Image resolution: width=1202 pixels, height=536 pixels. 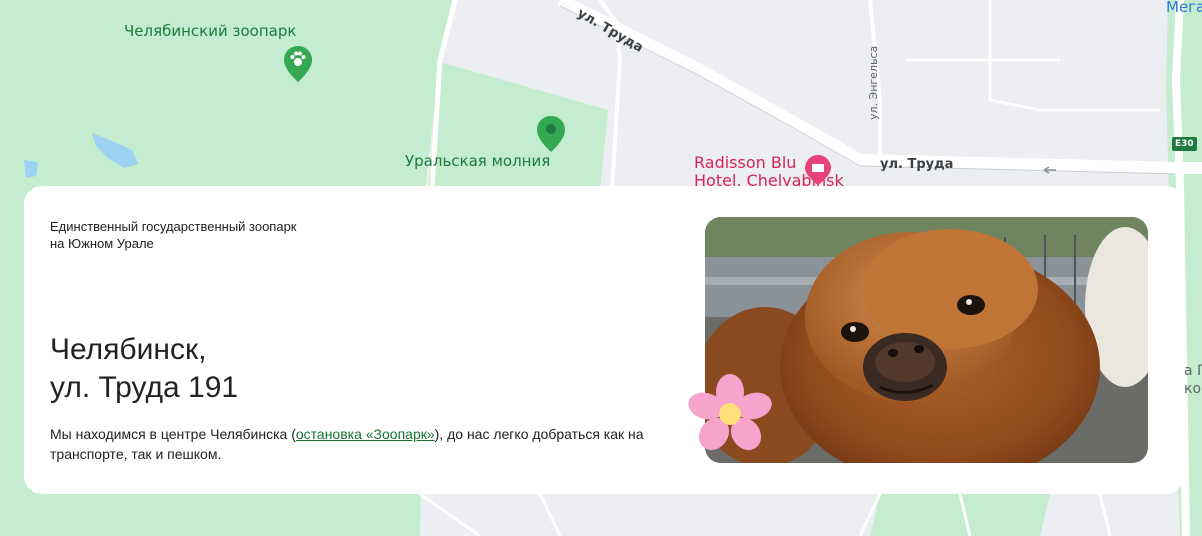 I want to click on address: Челябинск, ул. Труда 191, so click(x=144, y=369).